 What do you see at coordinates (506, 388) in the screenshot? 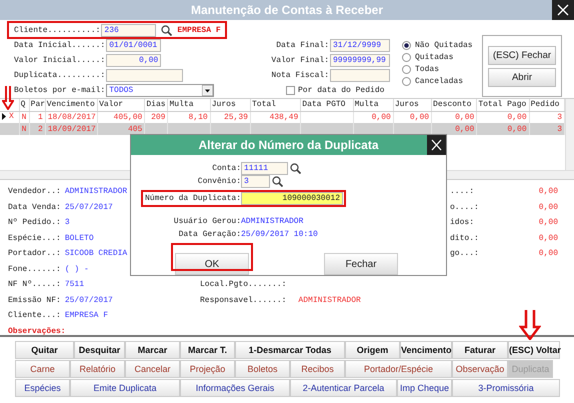
I see `action-button: 3-Promissória` at bounding box center [506, 388].